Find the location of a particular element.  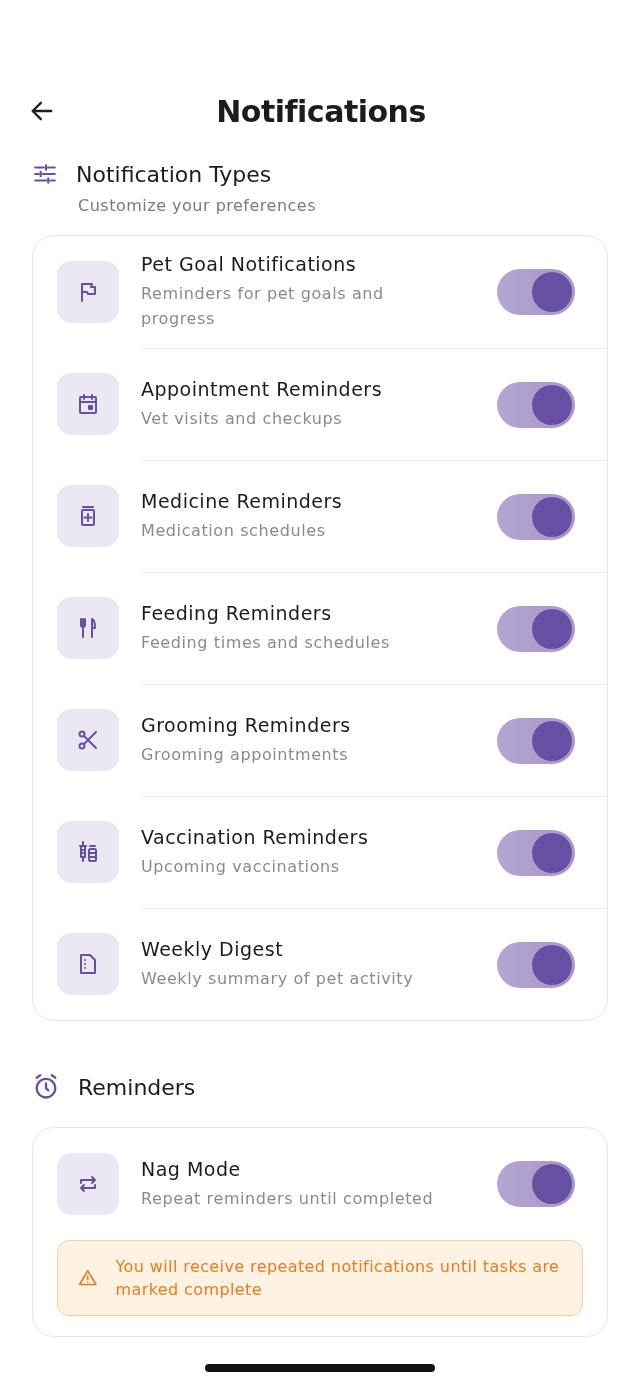

alarm-clock-icon is located at coordinates (46, 1087).